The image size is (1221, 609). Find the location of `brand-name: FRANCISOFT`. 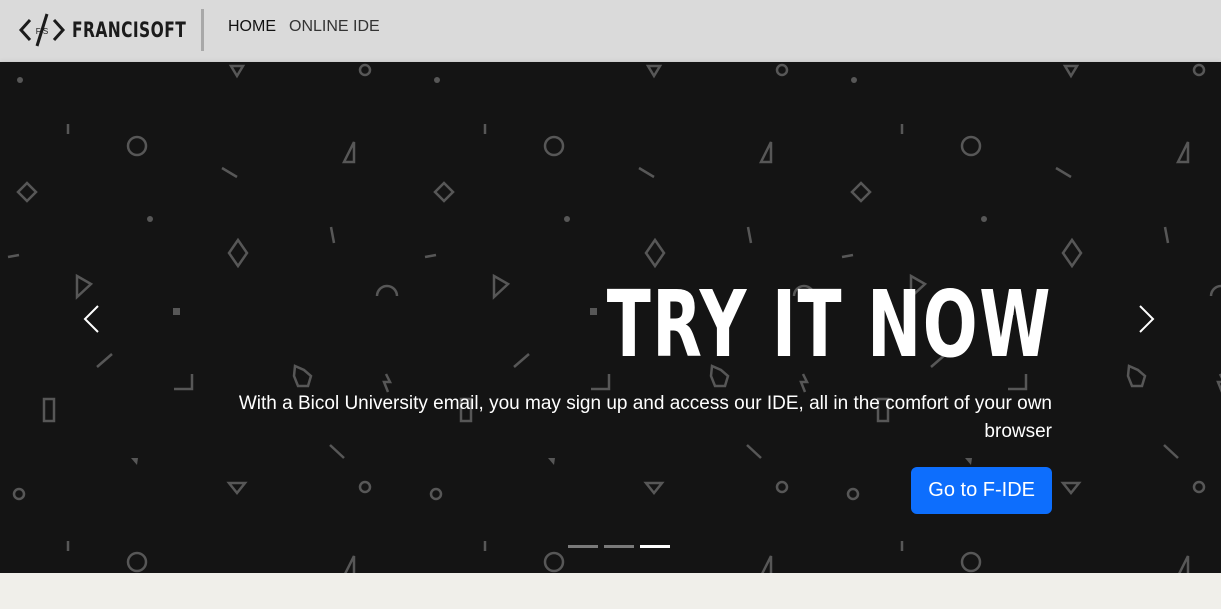

brand-name: FRANCISOFT is located at coordinates (129, 30).